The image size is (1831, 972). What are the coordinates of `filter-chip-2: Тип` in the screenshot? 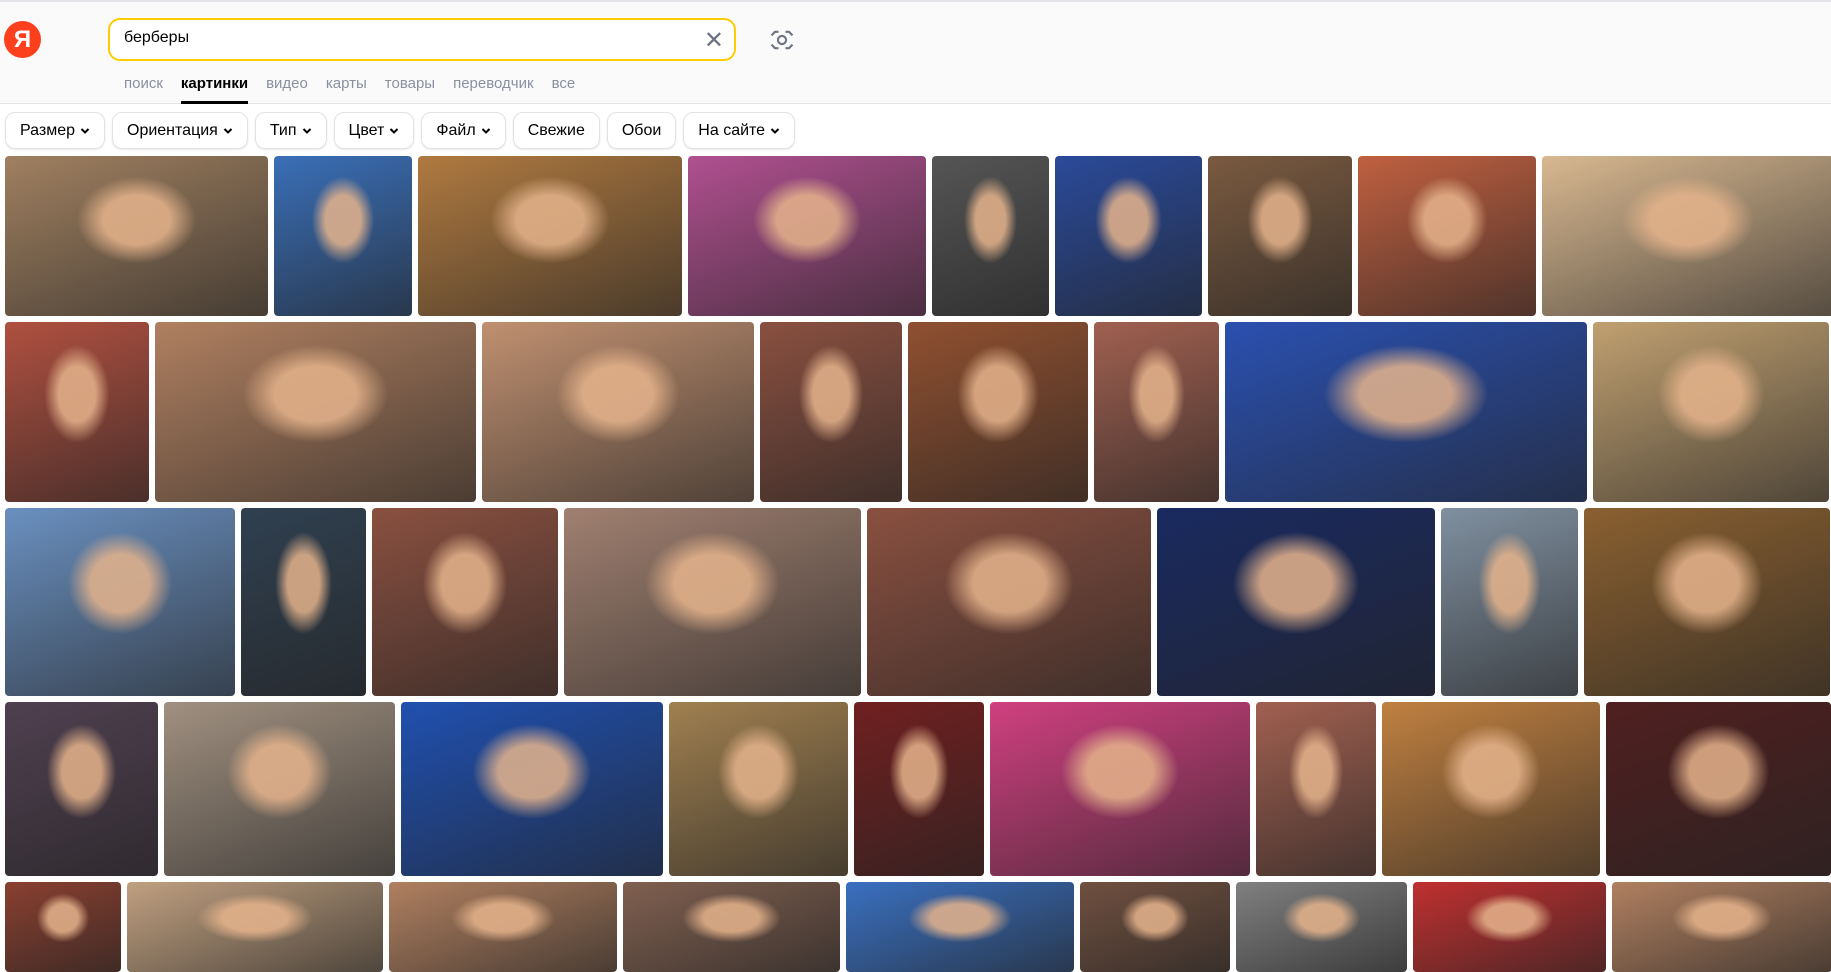 It's located at (290, 130).